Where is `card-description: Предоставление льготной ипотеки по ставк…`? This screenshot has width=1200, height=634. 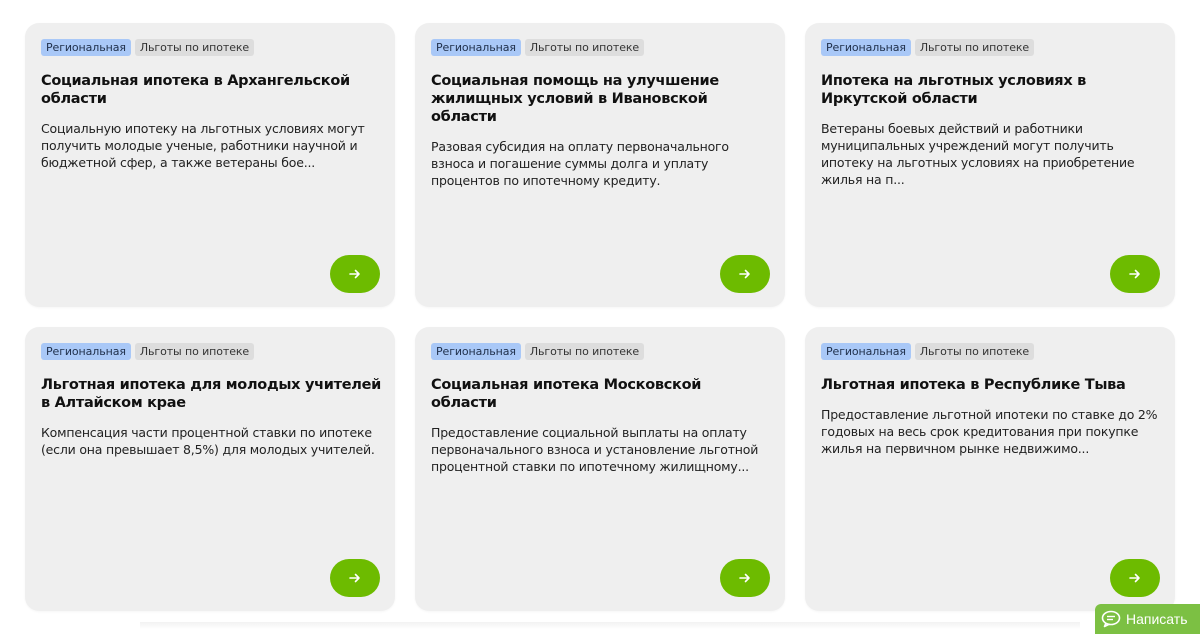
card-description: Предоставление льготной ипотеки по ставк… is located at coordinates (989, 431).